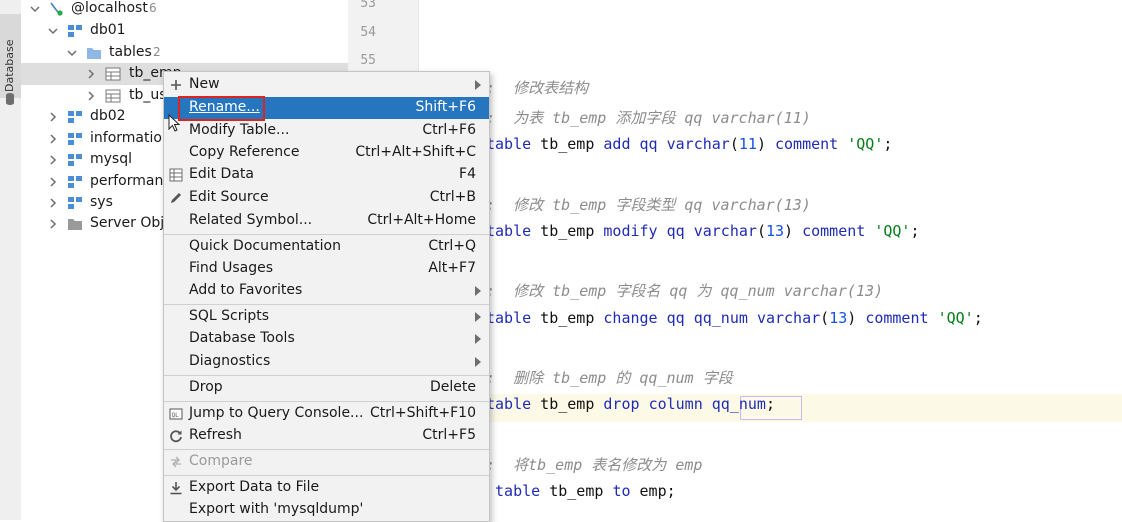 The height and width of the screenshot is (522, 1122). What do you see at coordinates (56, 9) in the screenshot?
I see `datasource-icon` at bounding box center [56, 9].